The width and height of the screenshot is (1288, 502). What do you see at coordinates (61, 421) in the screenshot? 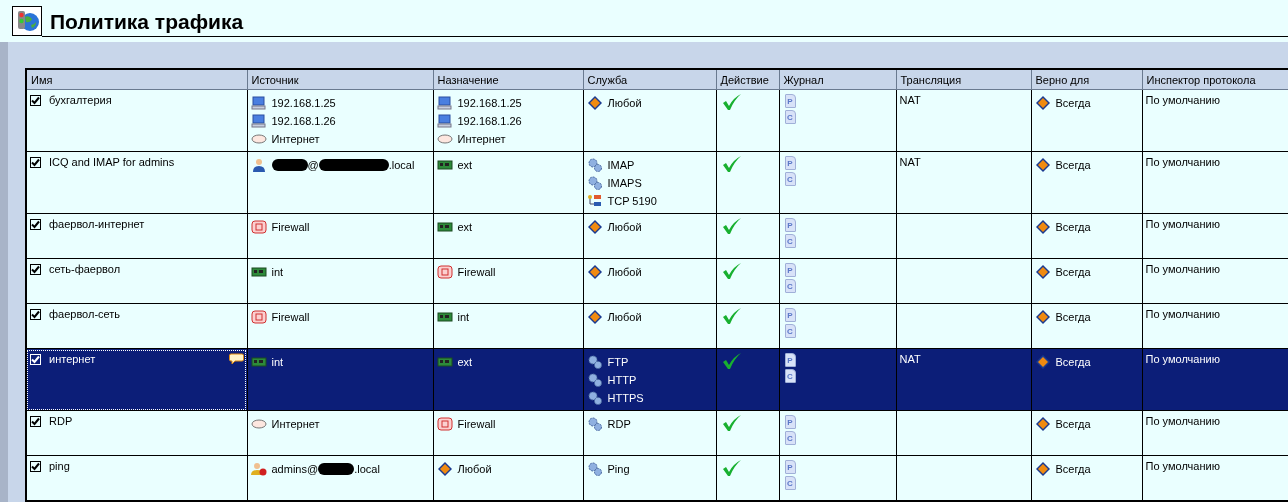
I see `rule-name: RDP` at bounding box center [61, 421].